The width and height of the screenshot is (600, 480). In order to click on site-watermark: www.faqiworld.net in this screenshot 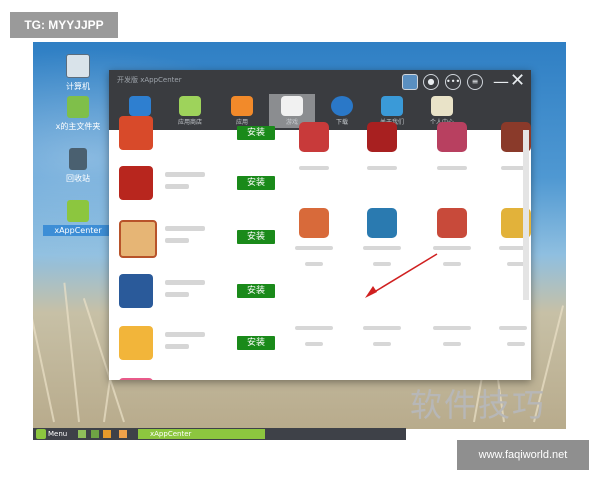, I will do `click(523, 455)`.